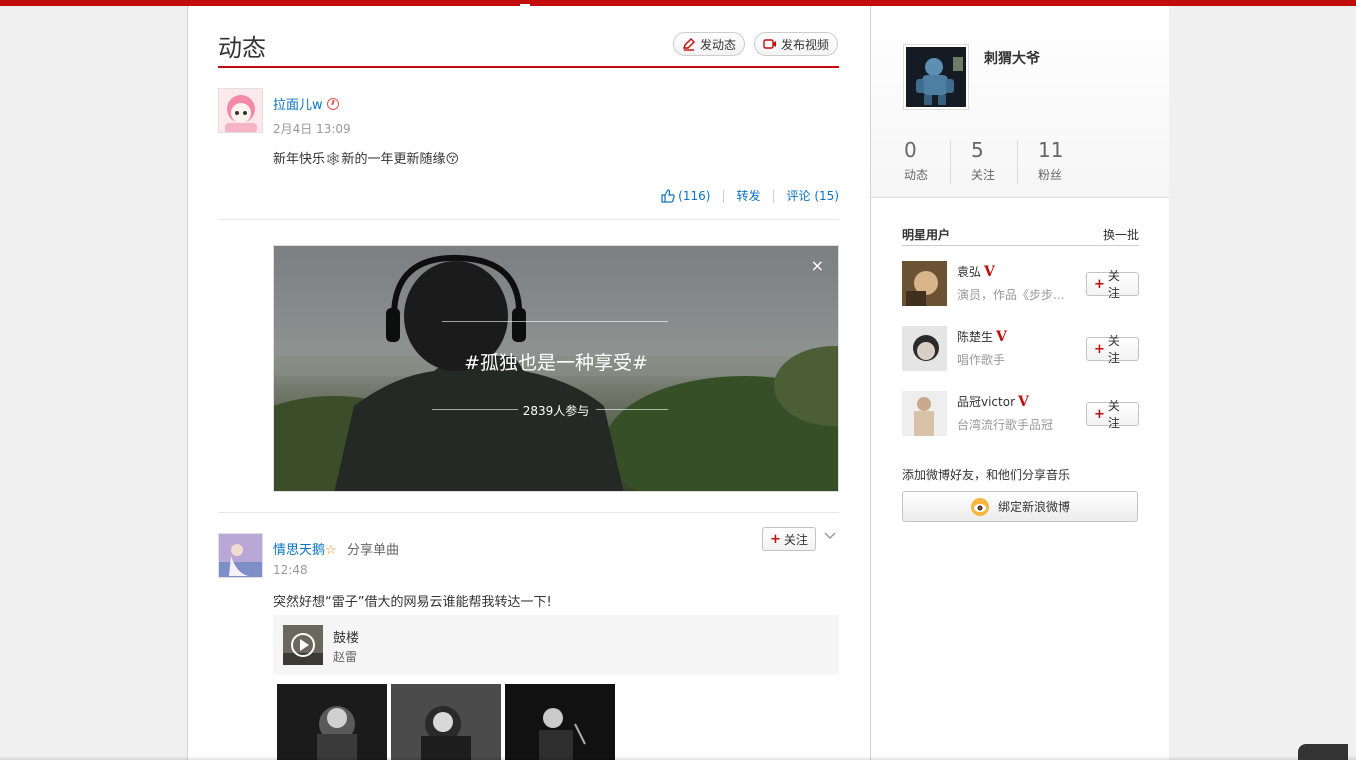 This screenshot has height=760, width=1356. What do you see at coordinates (1020, 284) in the screenshot?
I see `star-user-item: 袁弘 V 演员，作品《步步... + 关注` at bounding box center [1020, 284].